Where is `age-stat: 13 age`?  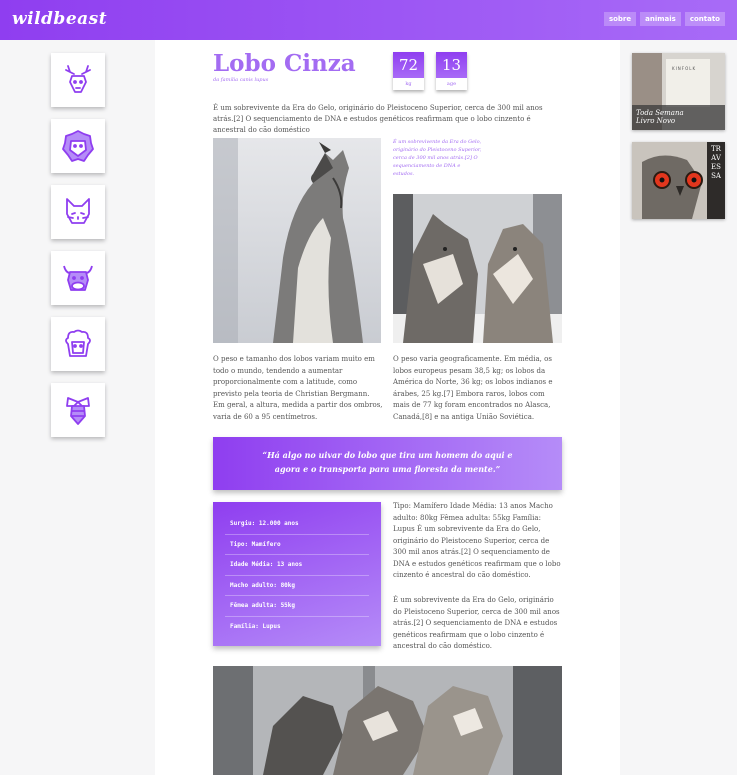
age-stat: 13 age is located at coordinates (451, 71).